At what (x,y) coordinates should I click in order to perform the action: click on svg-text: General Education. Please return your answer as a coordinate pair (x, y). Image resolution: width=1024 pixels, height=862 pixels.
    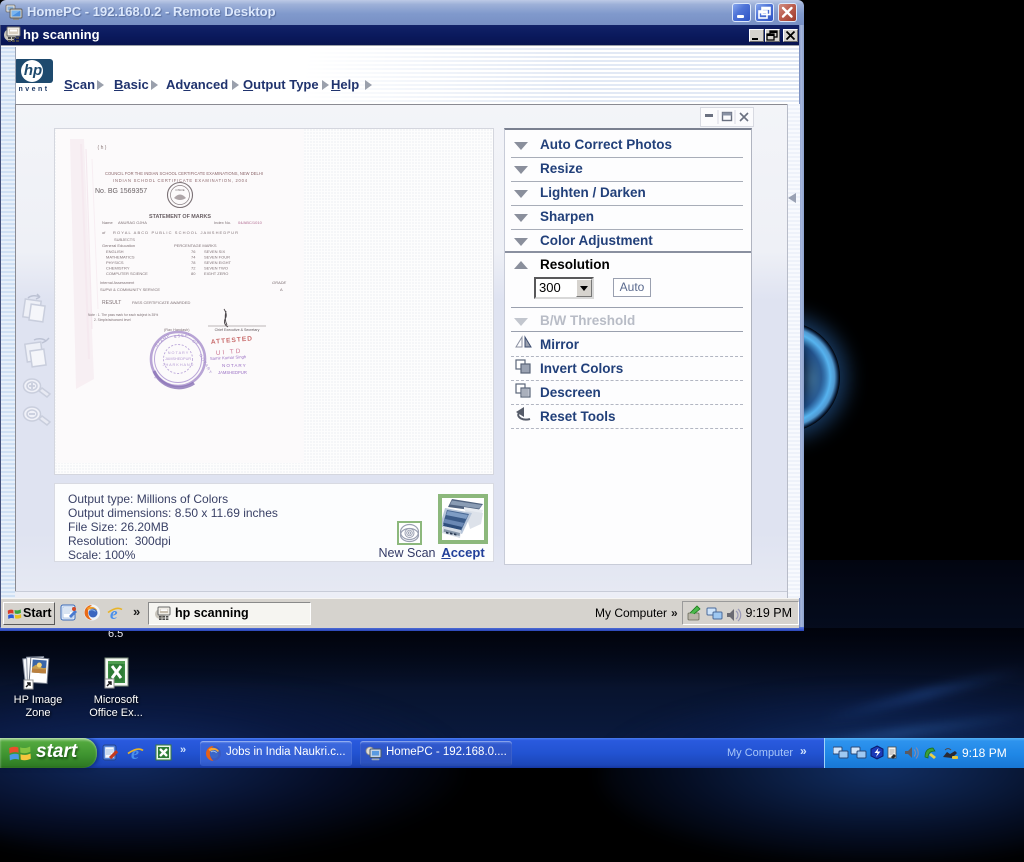
    Looking at the image, I should click on (118, 245).